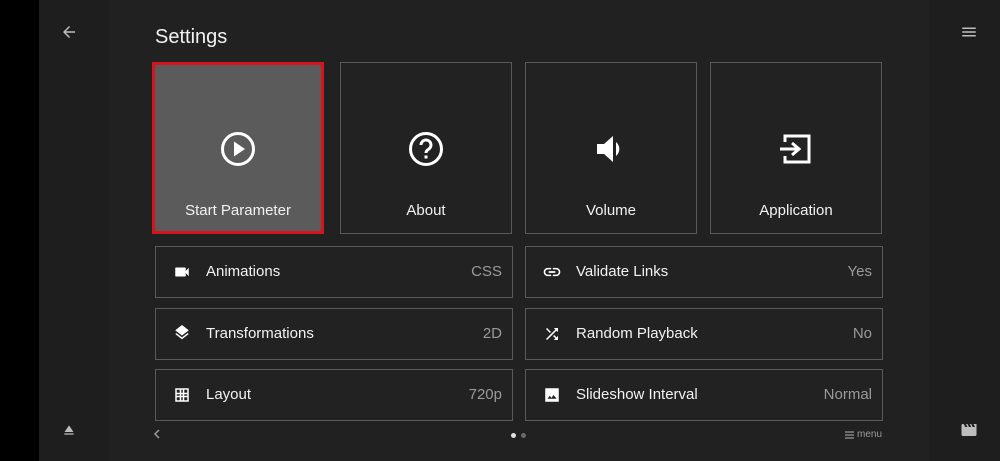 This screenshot has height=461, width=1000. What do you see at coordinates (334, 395) in the screenshot?
I see `setting-row-layout: Layout 720p` at bounding box center [334, 395].